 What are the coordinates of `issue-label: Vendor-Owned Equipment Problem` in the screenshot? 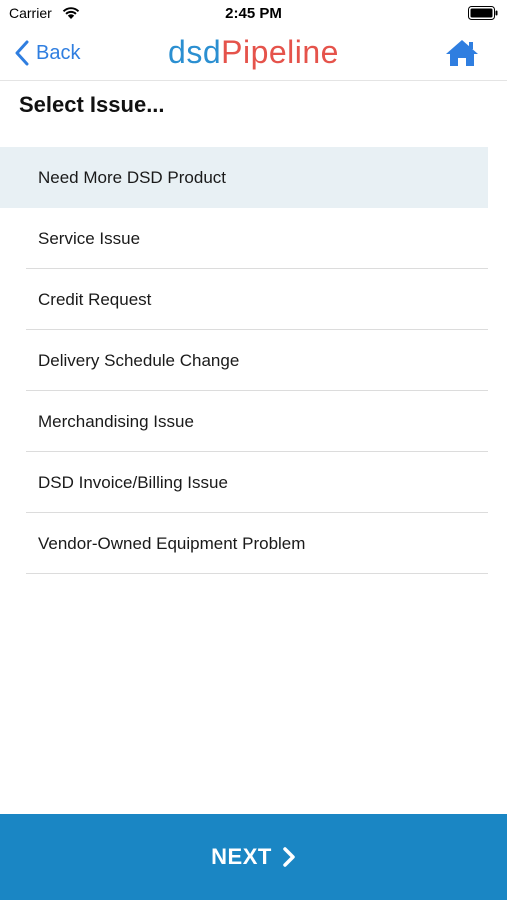 It's located at (172, 543).